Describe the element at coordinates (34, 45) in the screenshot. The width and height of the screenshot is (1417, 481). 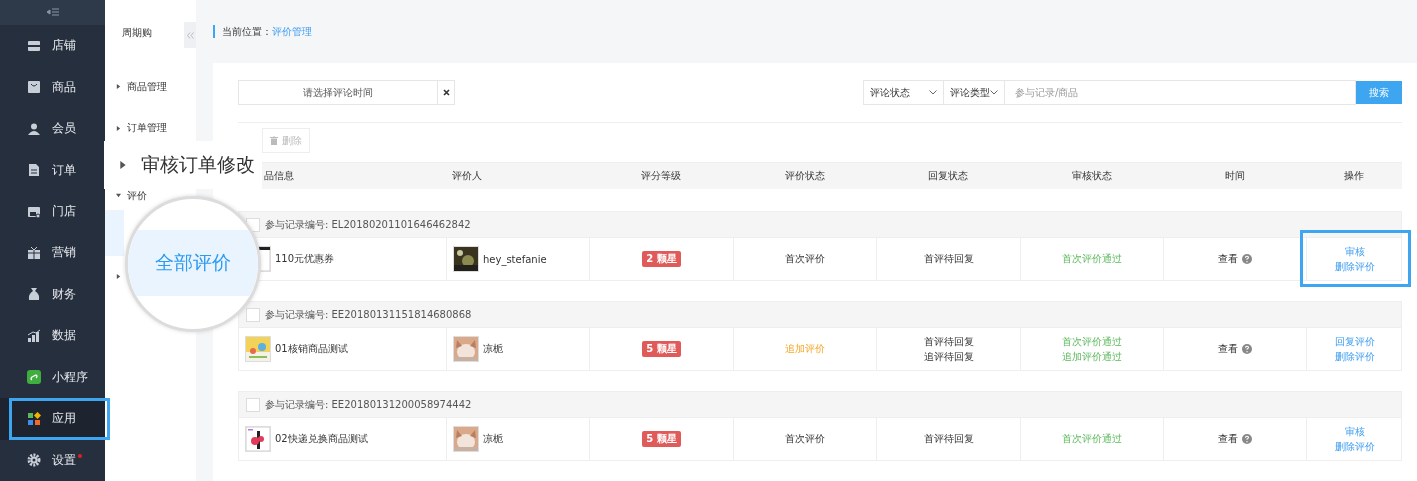
I see `store-icon` at that location.